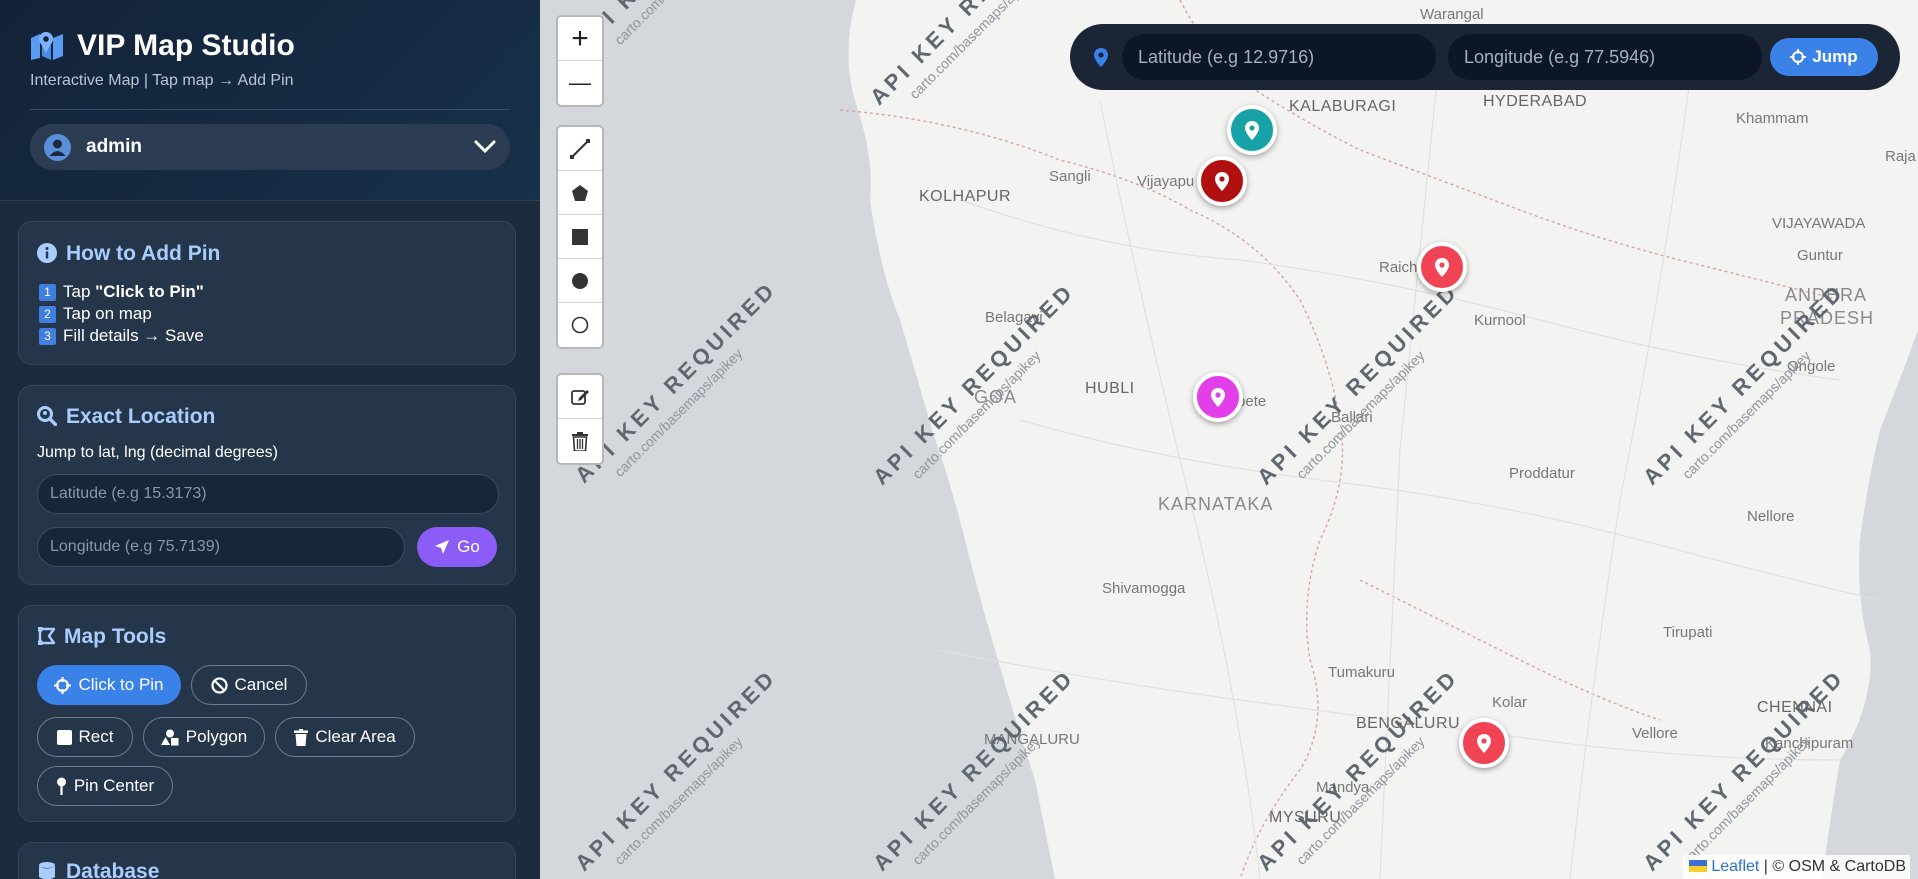  I want to click on clear-area-label: Clear Area, so click(355, 736).